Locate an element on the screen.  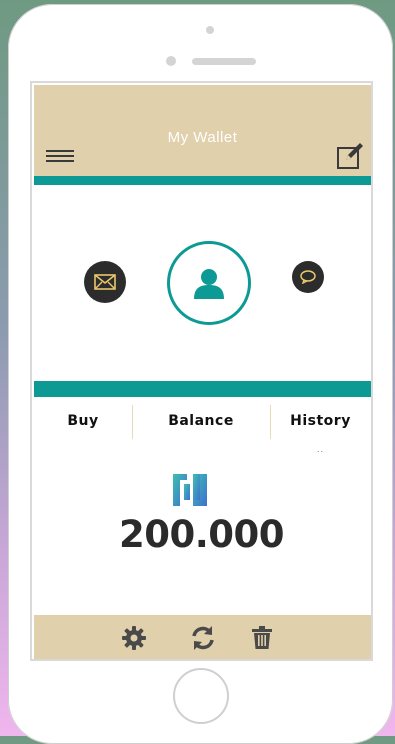
refresh-icon is located at coordinates (203, 638).